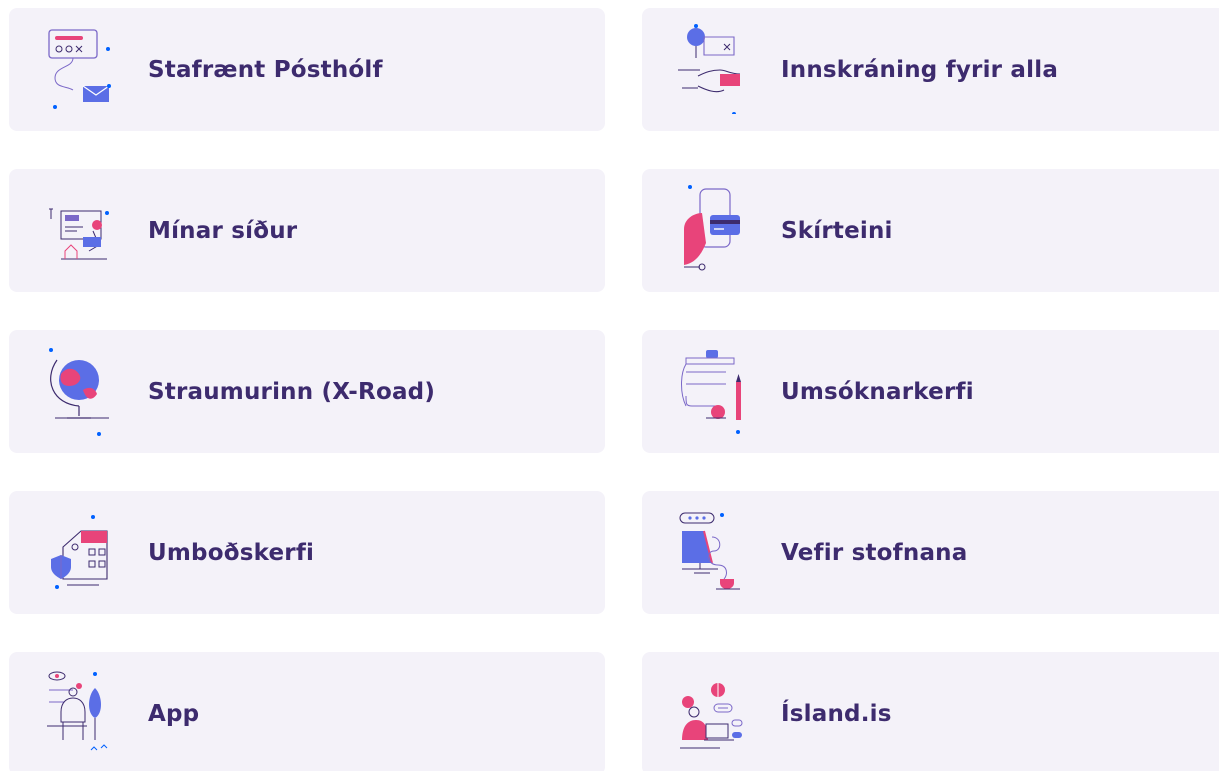 The height and width of the screenshot is (771, 1219). What do you see at coordinates (77, 711) in the screenshot?
I see `person-with-phone-icon` at bounding box center [77, 711].